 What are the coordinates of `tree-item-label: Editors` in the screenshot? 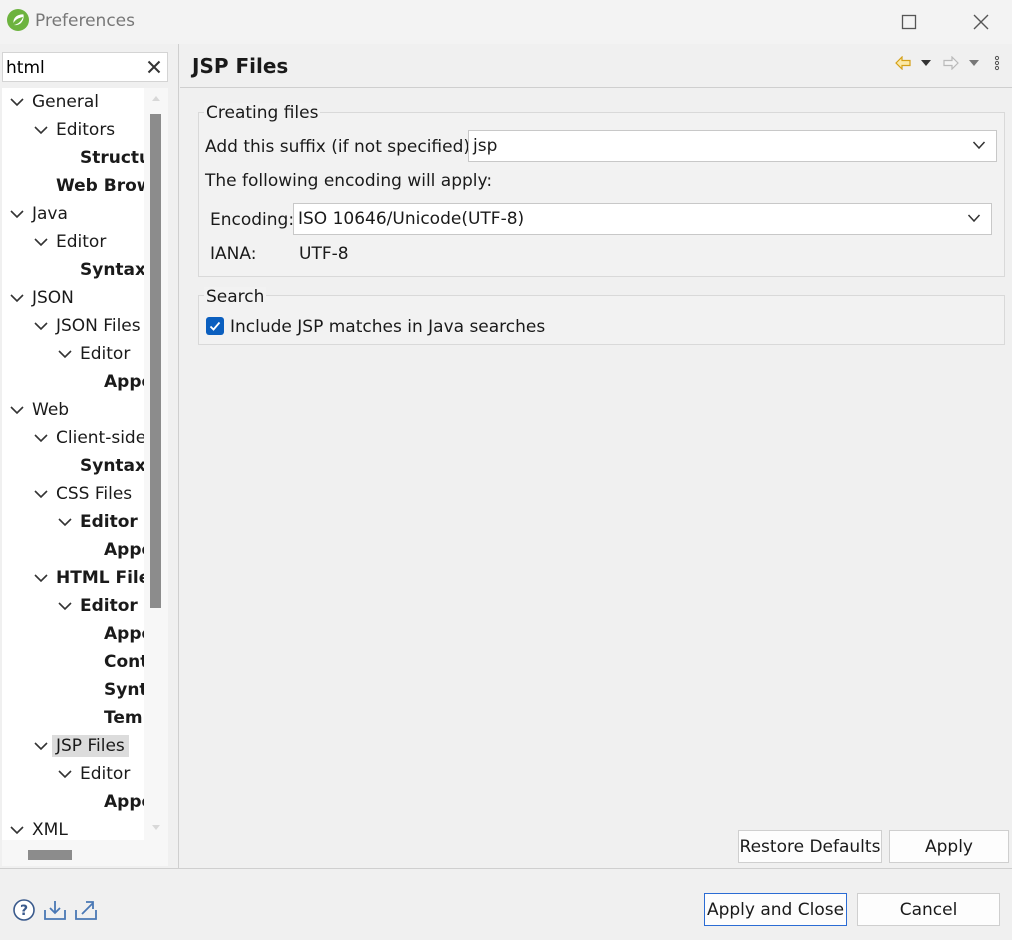 It's located at (86, 130).